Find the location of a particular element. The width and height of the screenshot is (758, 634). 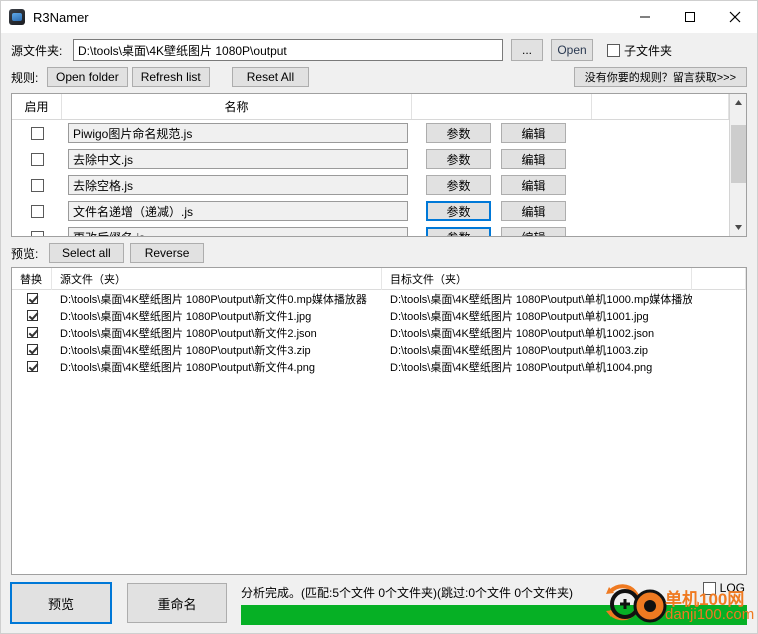

rule-name-cell: 去除中文.js is located at coordinates (237, 159).